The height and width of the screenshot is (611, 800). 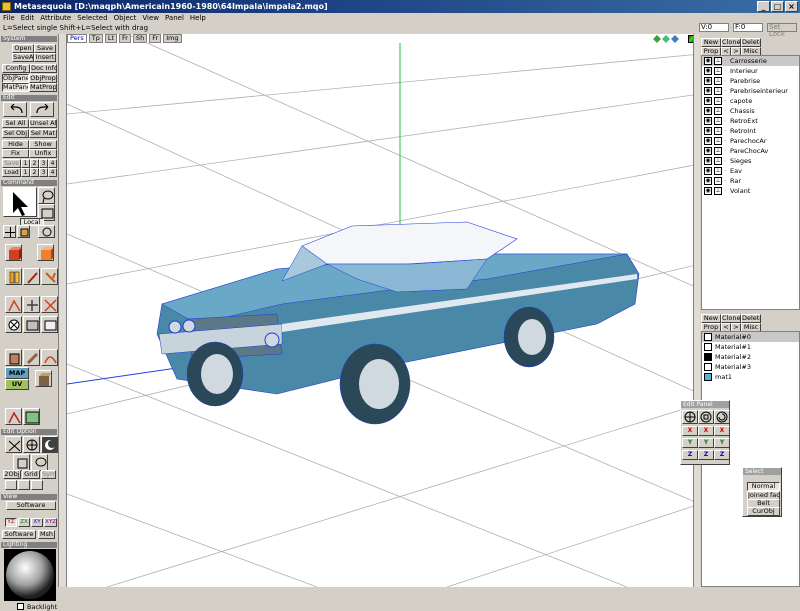 I want to click on axis-y-lock, so click(x=24, y=485).